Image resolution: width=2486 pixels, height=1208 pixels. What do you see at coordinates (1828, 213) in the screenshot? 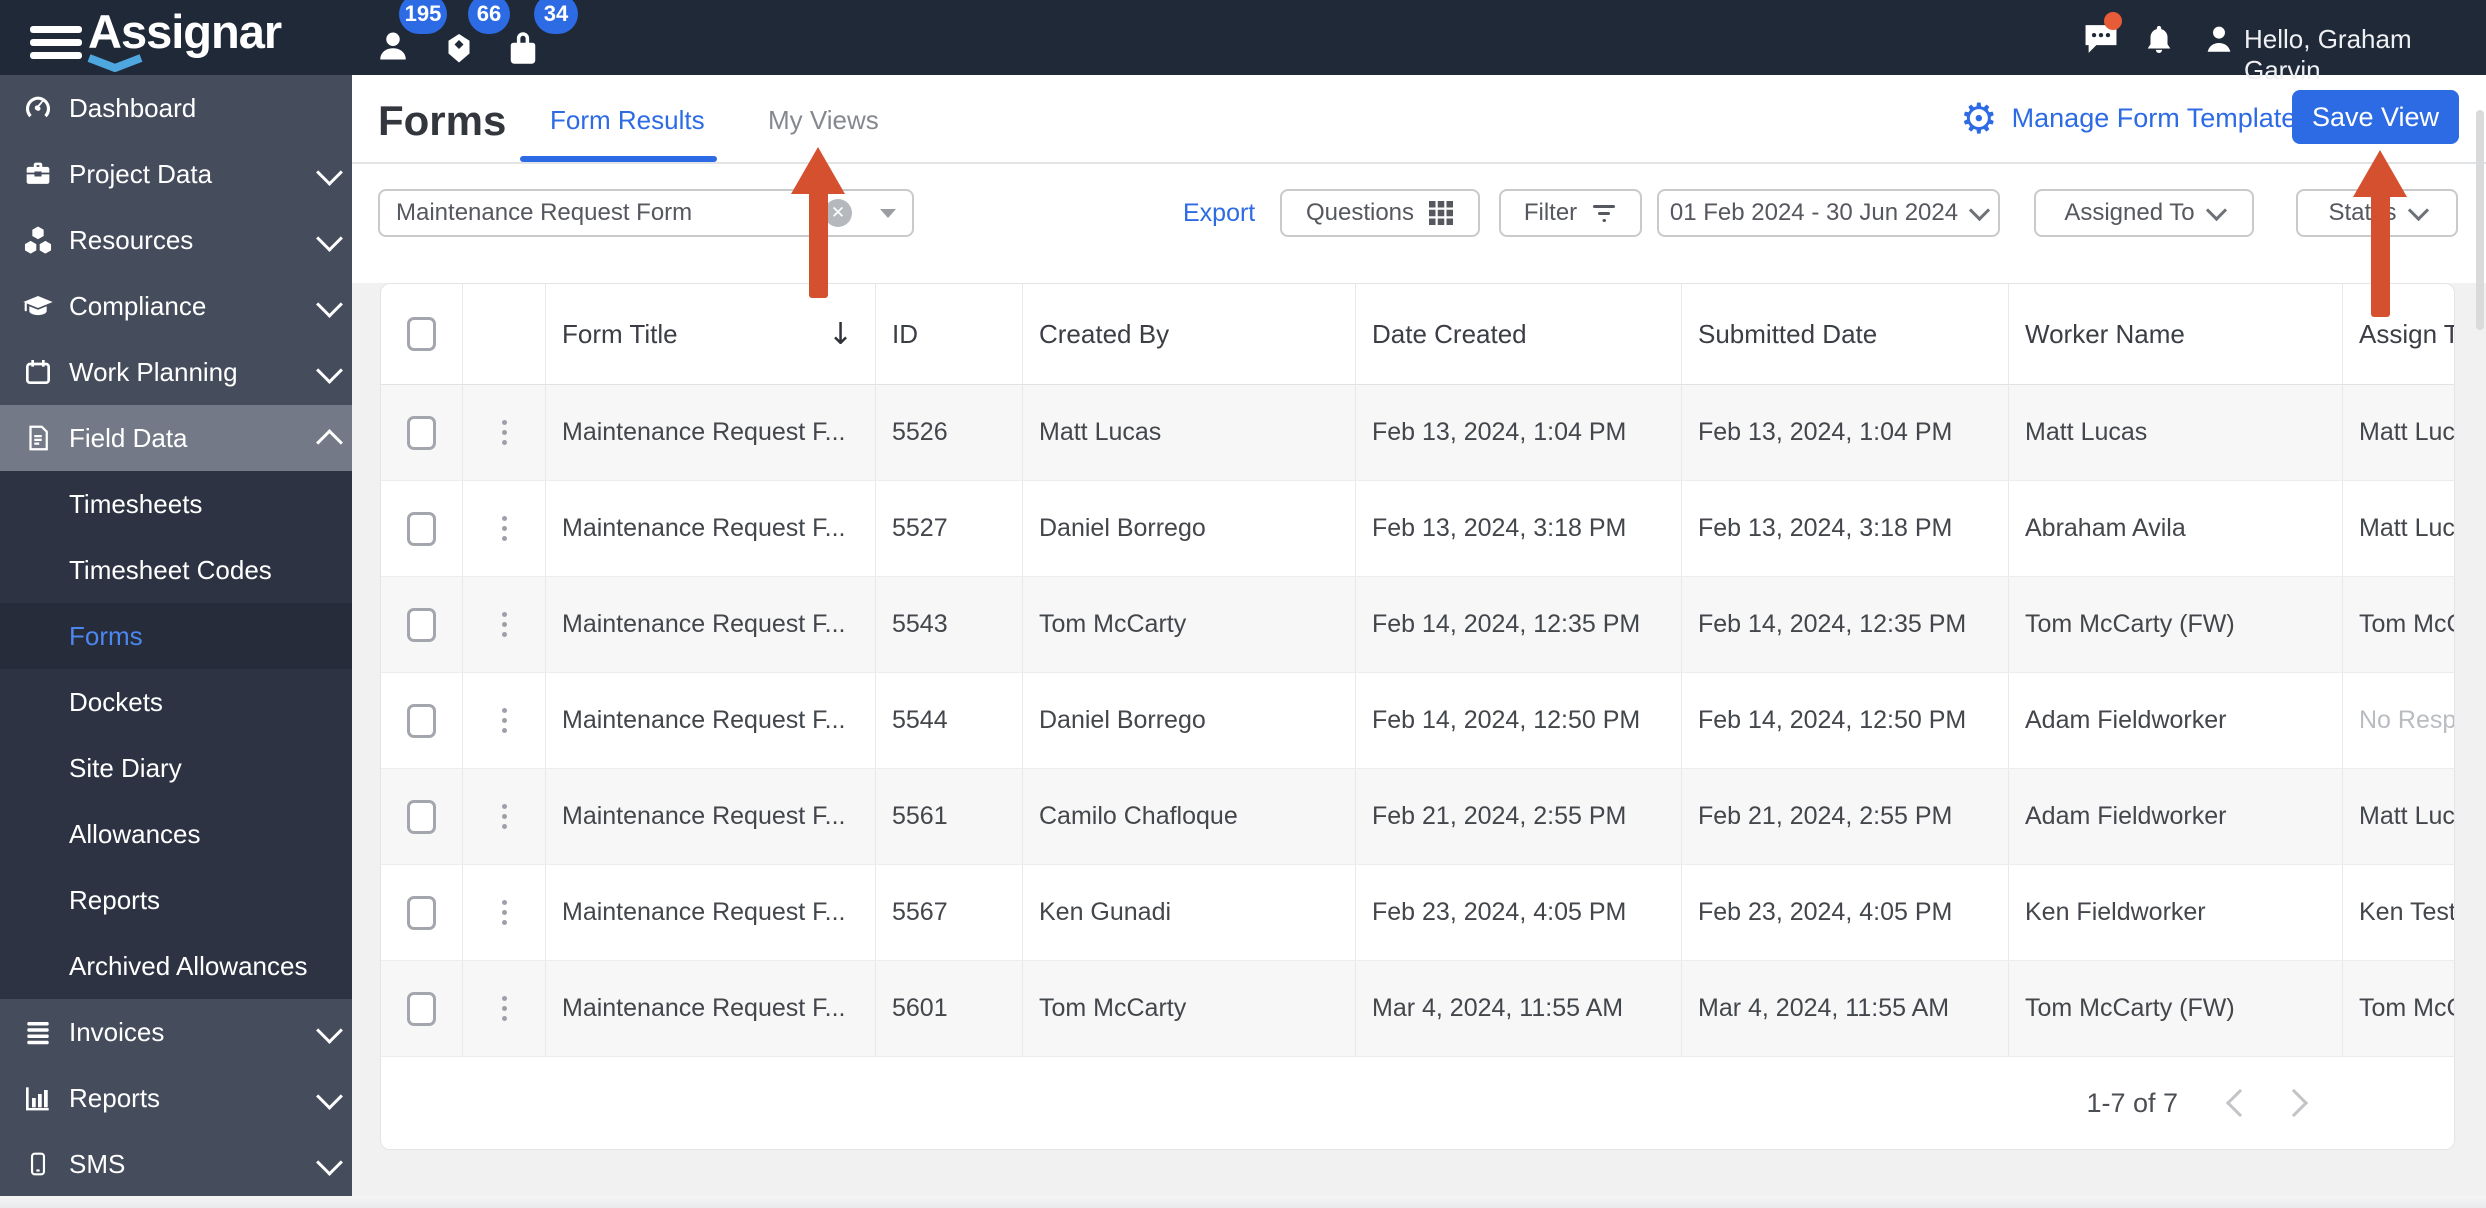
I see `date-range-select: 01 Feb 2024 - 30 Jun 2024` at bounding box center [1828, 213].